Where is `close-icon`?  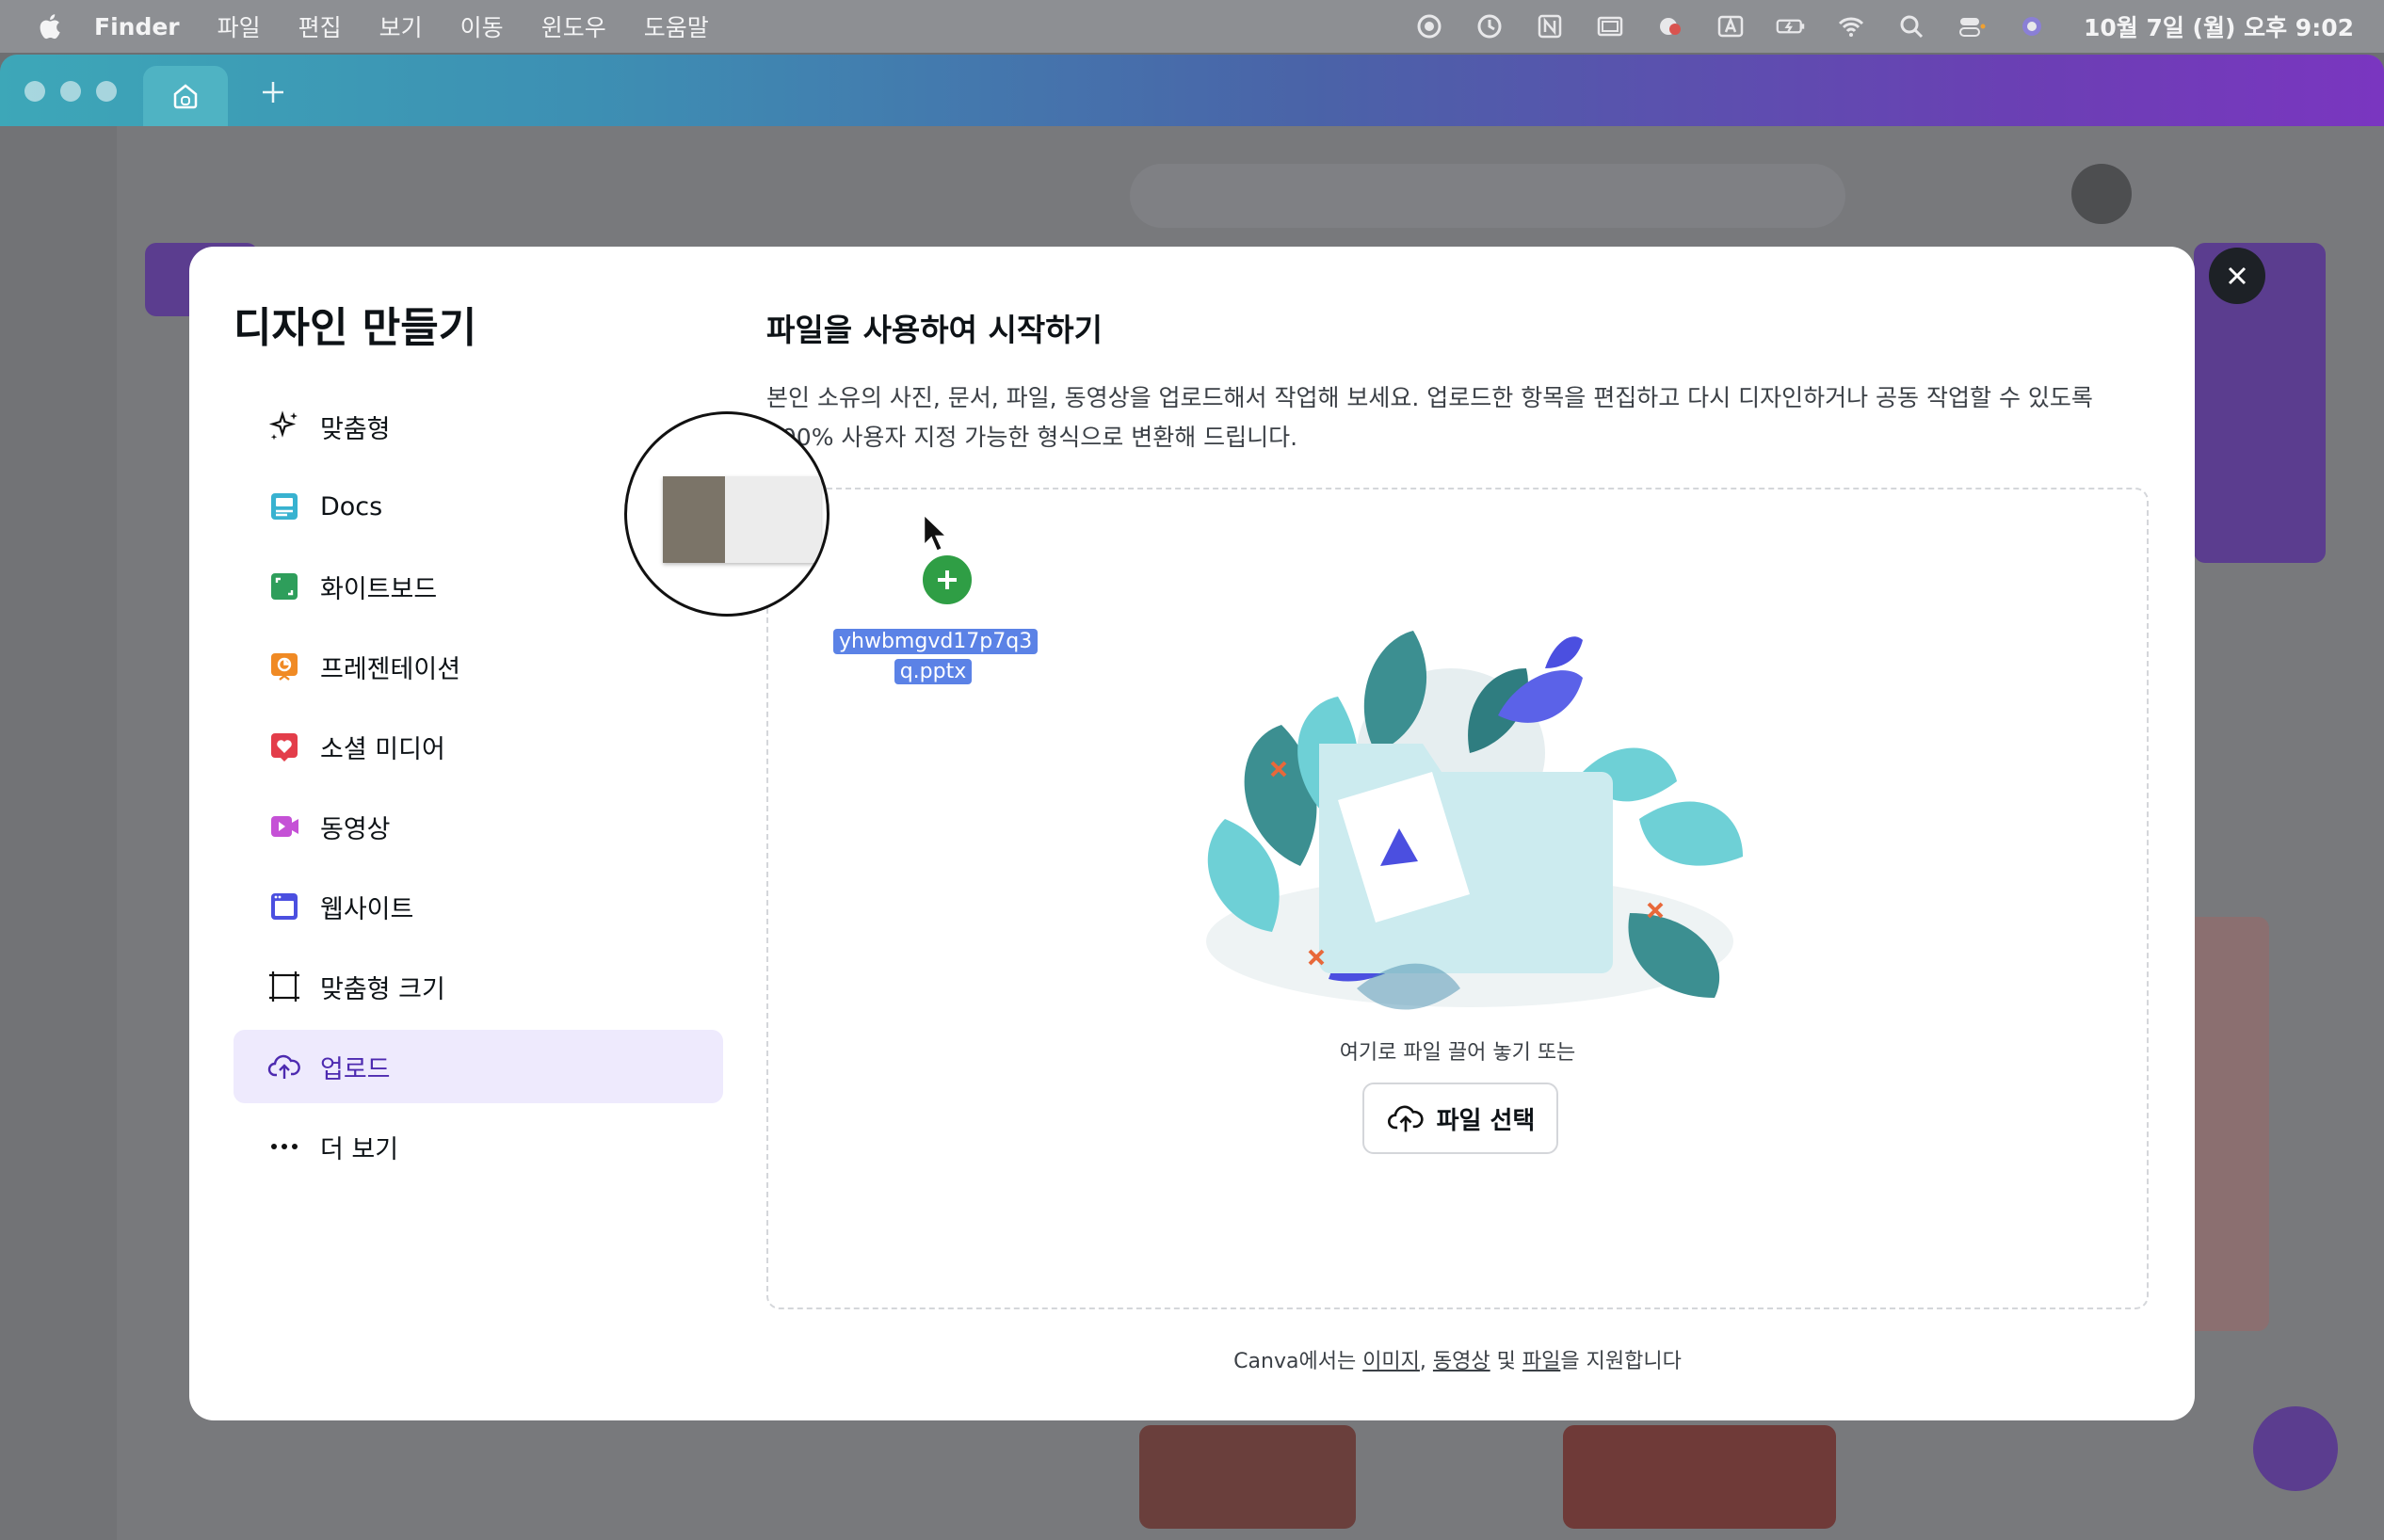
close-icon is located at coordinates (2237, 275).